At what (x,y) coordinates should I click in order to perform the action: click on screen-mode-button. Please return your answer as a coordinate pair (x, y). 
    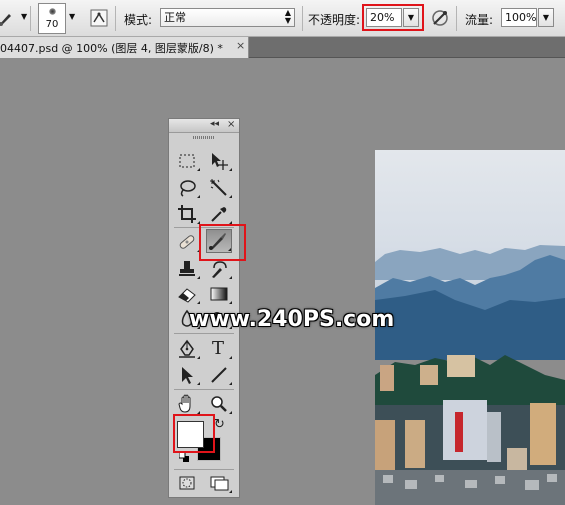
    Looking at the image, I should click on (220, 483).